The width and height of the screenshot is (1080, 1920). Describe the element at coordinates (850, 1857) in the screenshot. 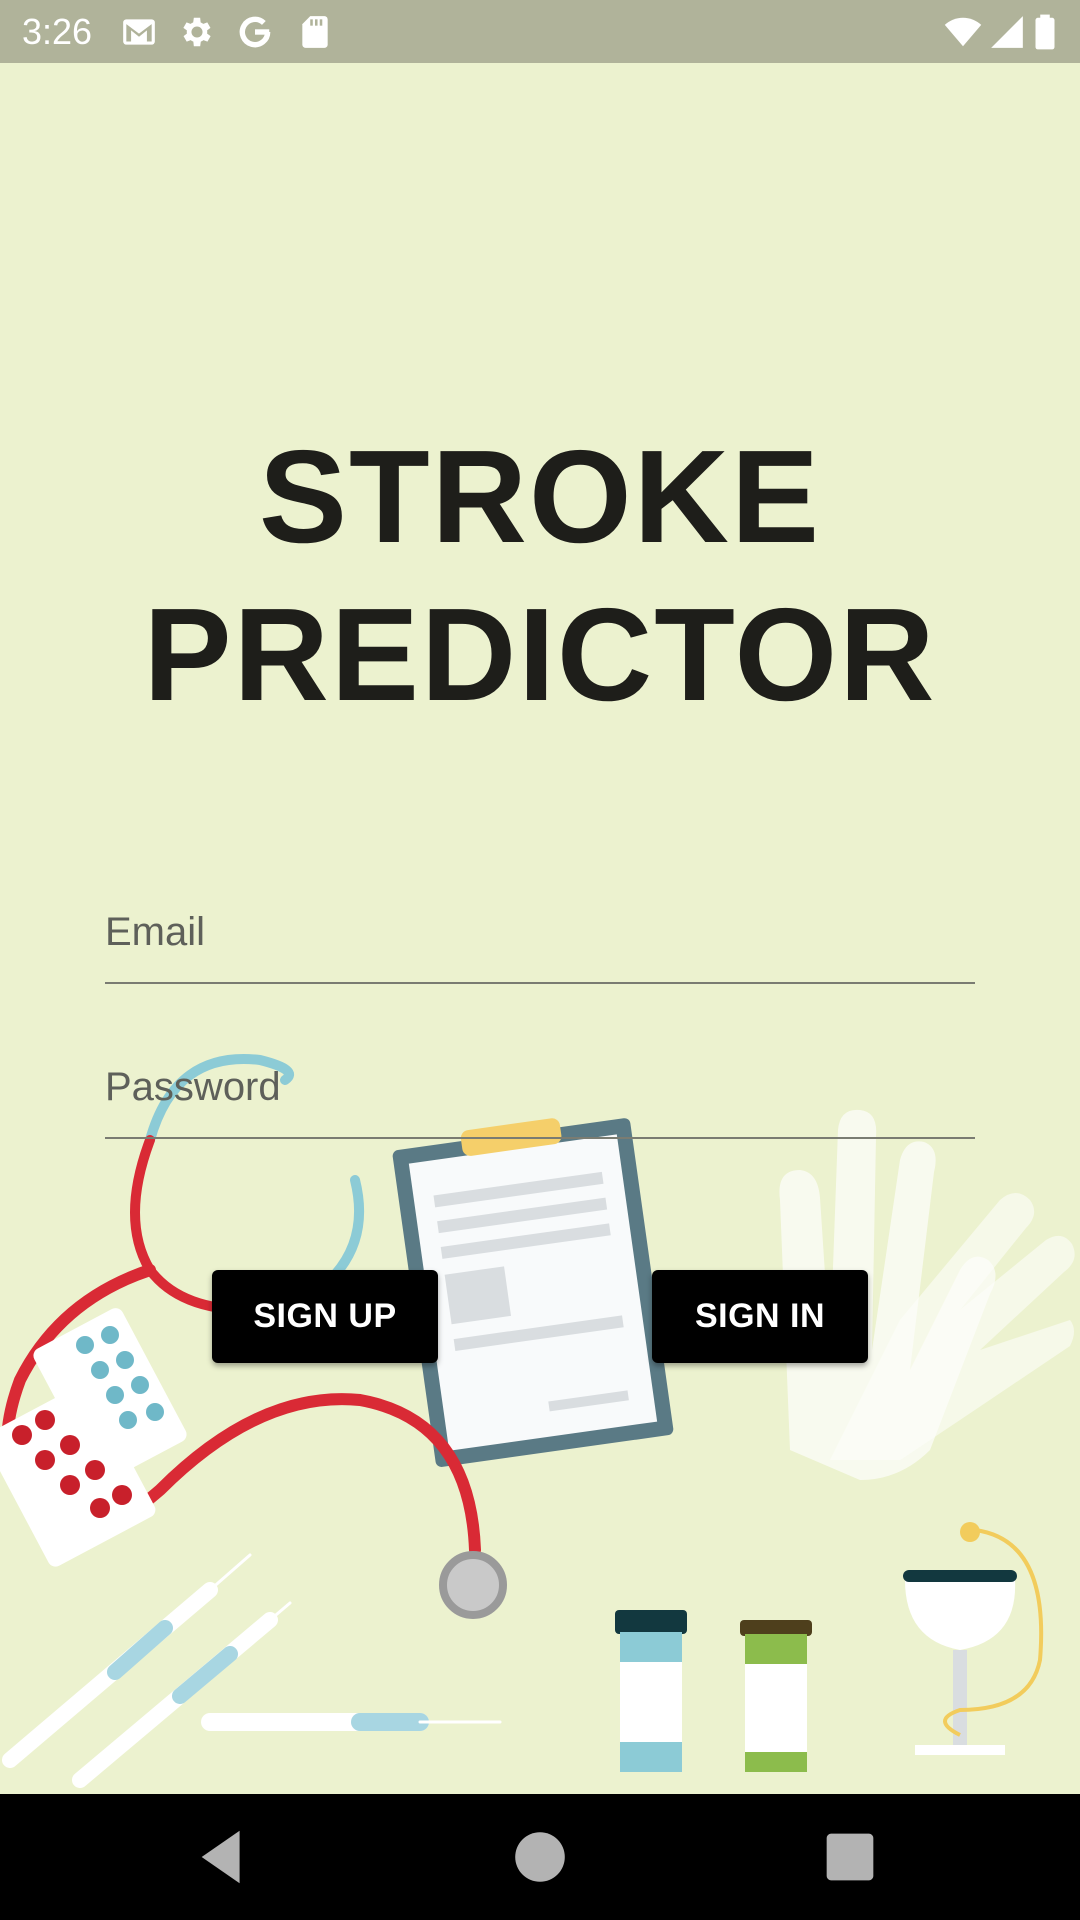

I see `recents-icon` at that location.